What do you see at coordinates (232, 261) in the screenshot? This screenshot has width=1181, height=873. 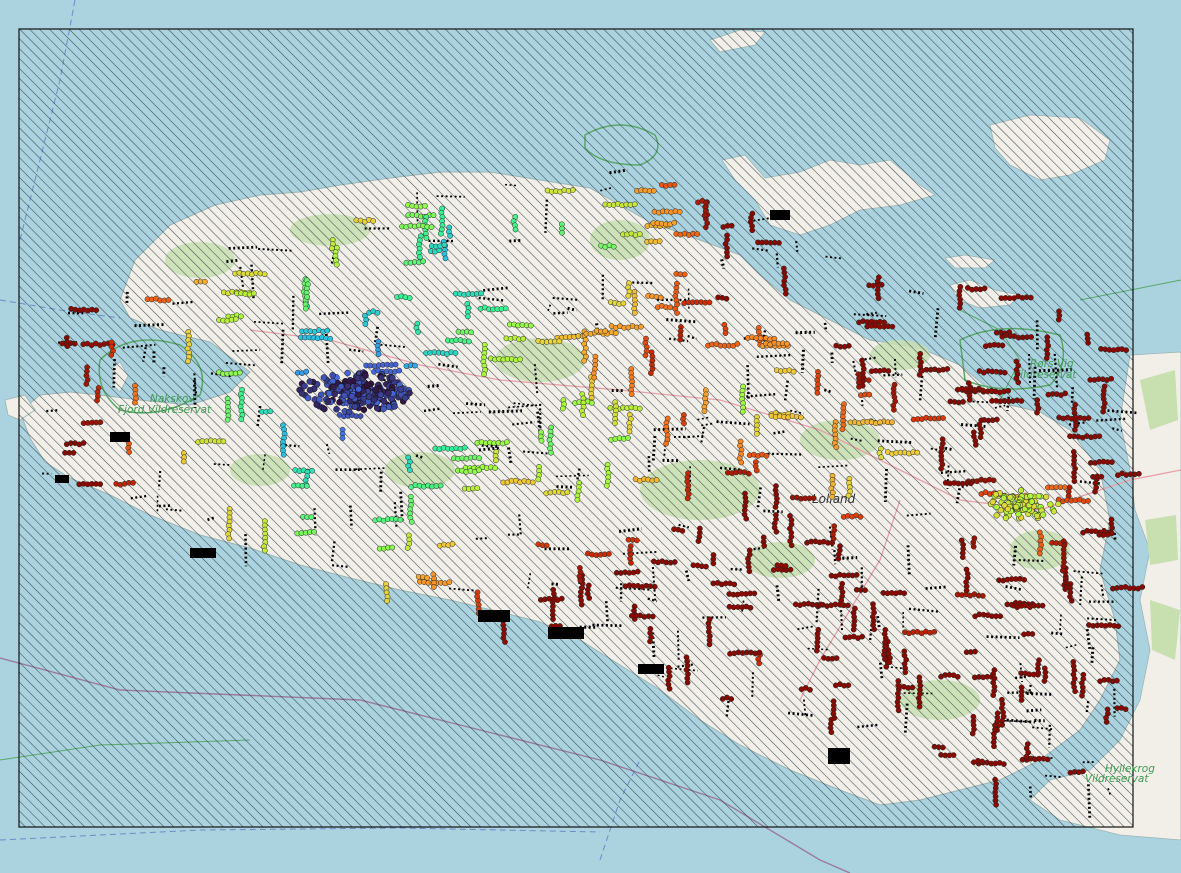 I see `black-point-track` at bounding box center [232, 261].